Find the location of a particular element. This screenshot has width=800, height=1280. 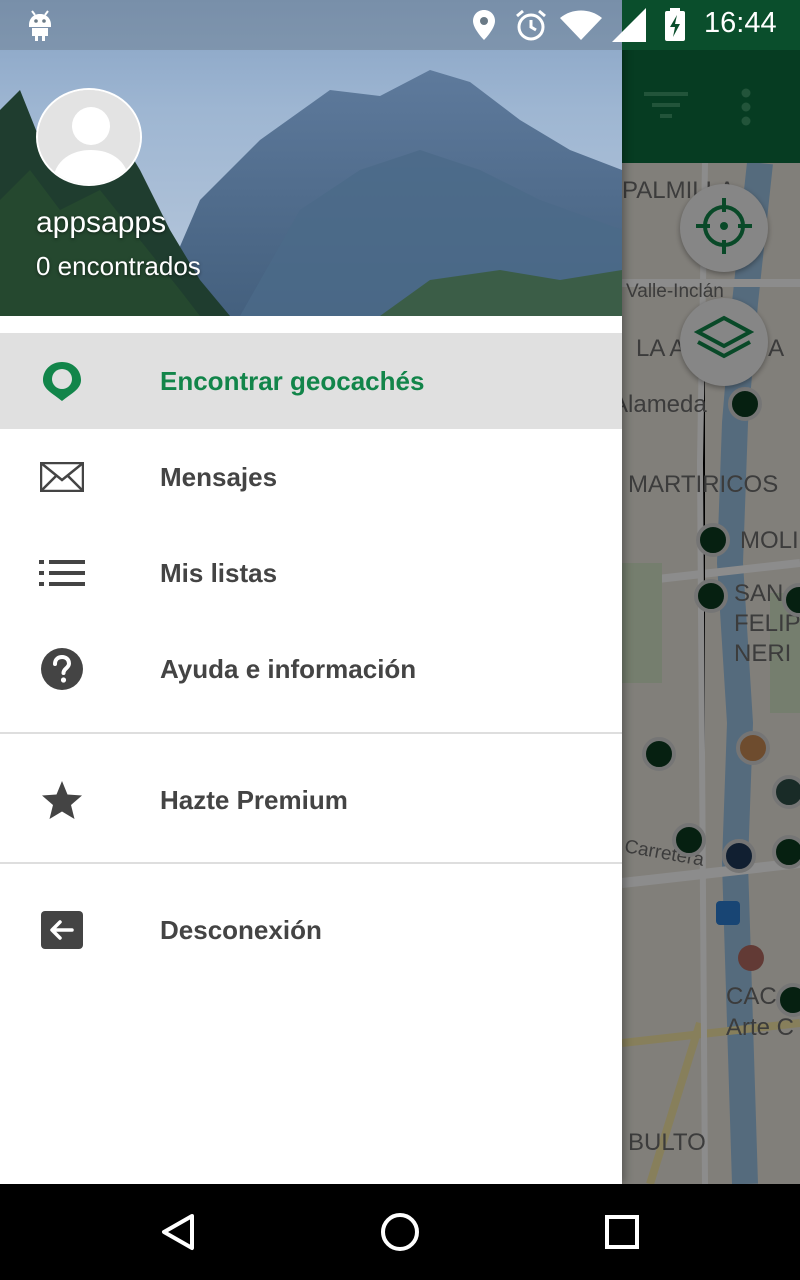

menu-item-label: Hazte Premium is located at coordinates (254, 799).